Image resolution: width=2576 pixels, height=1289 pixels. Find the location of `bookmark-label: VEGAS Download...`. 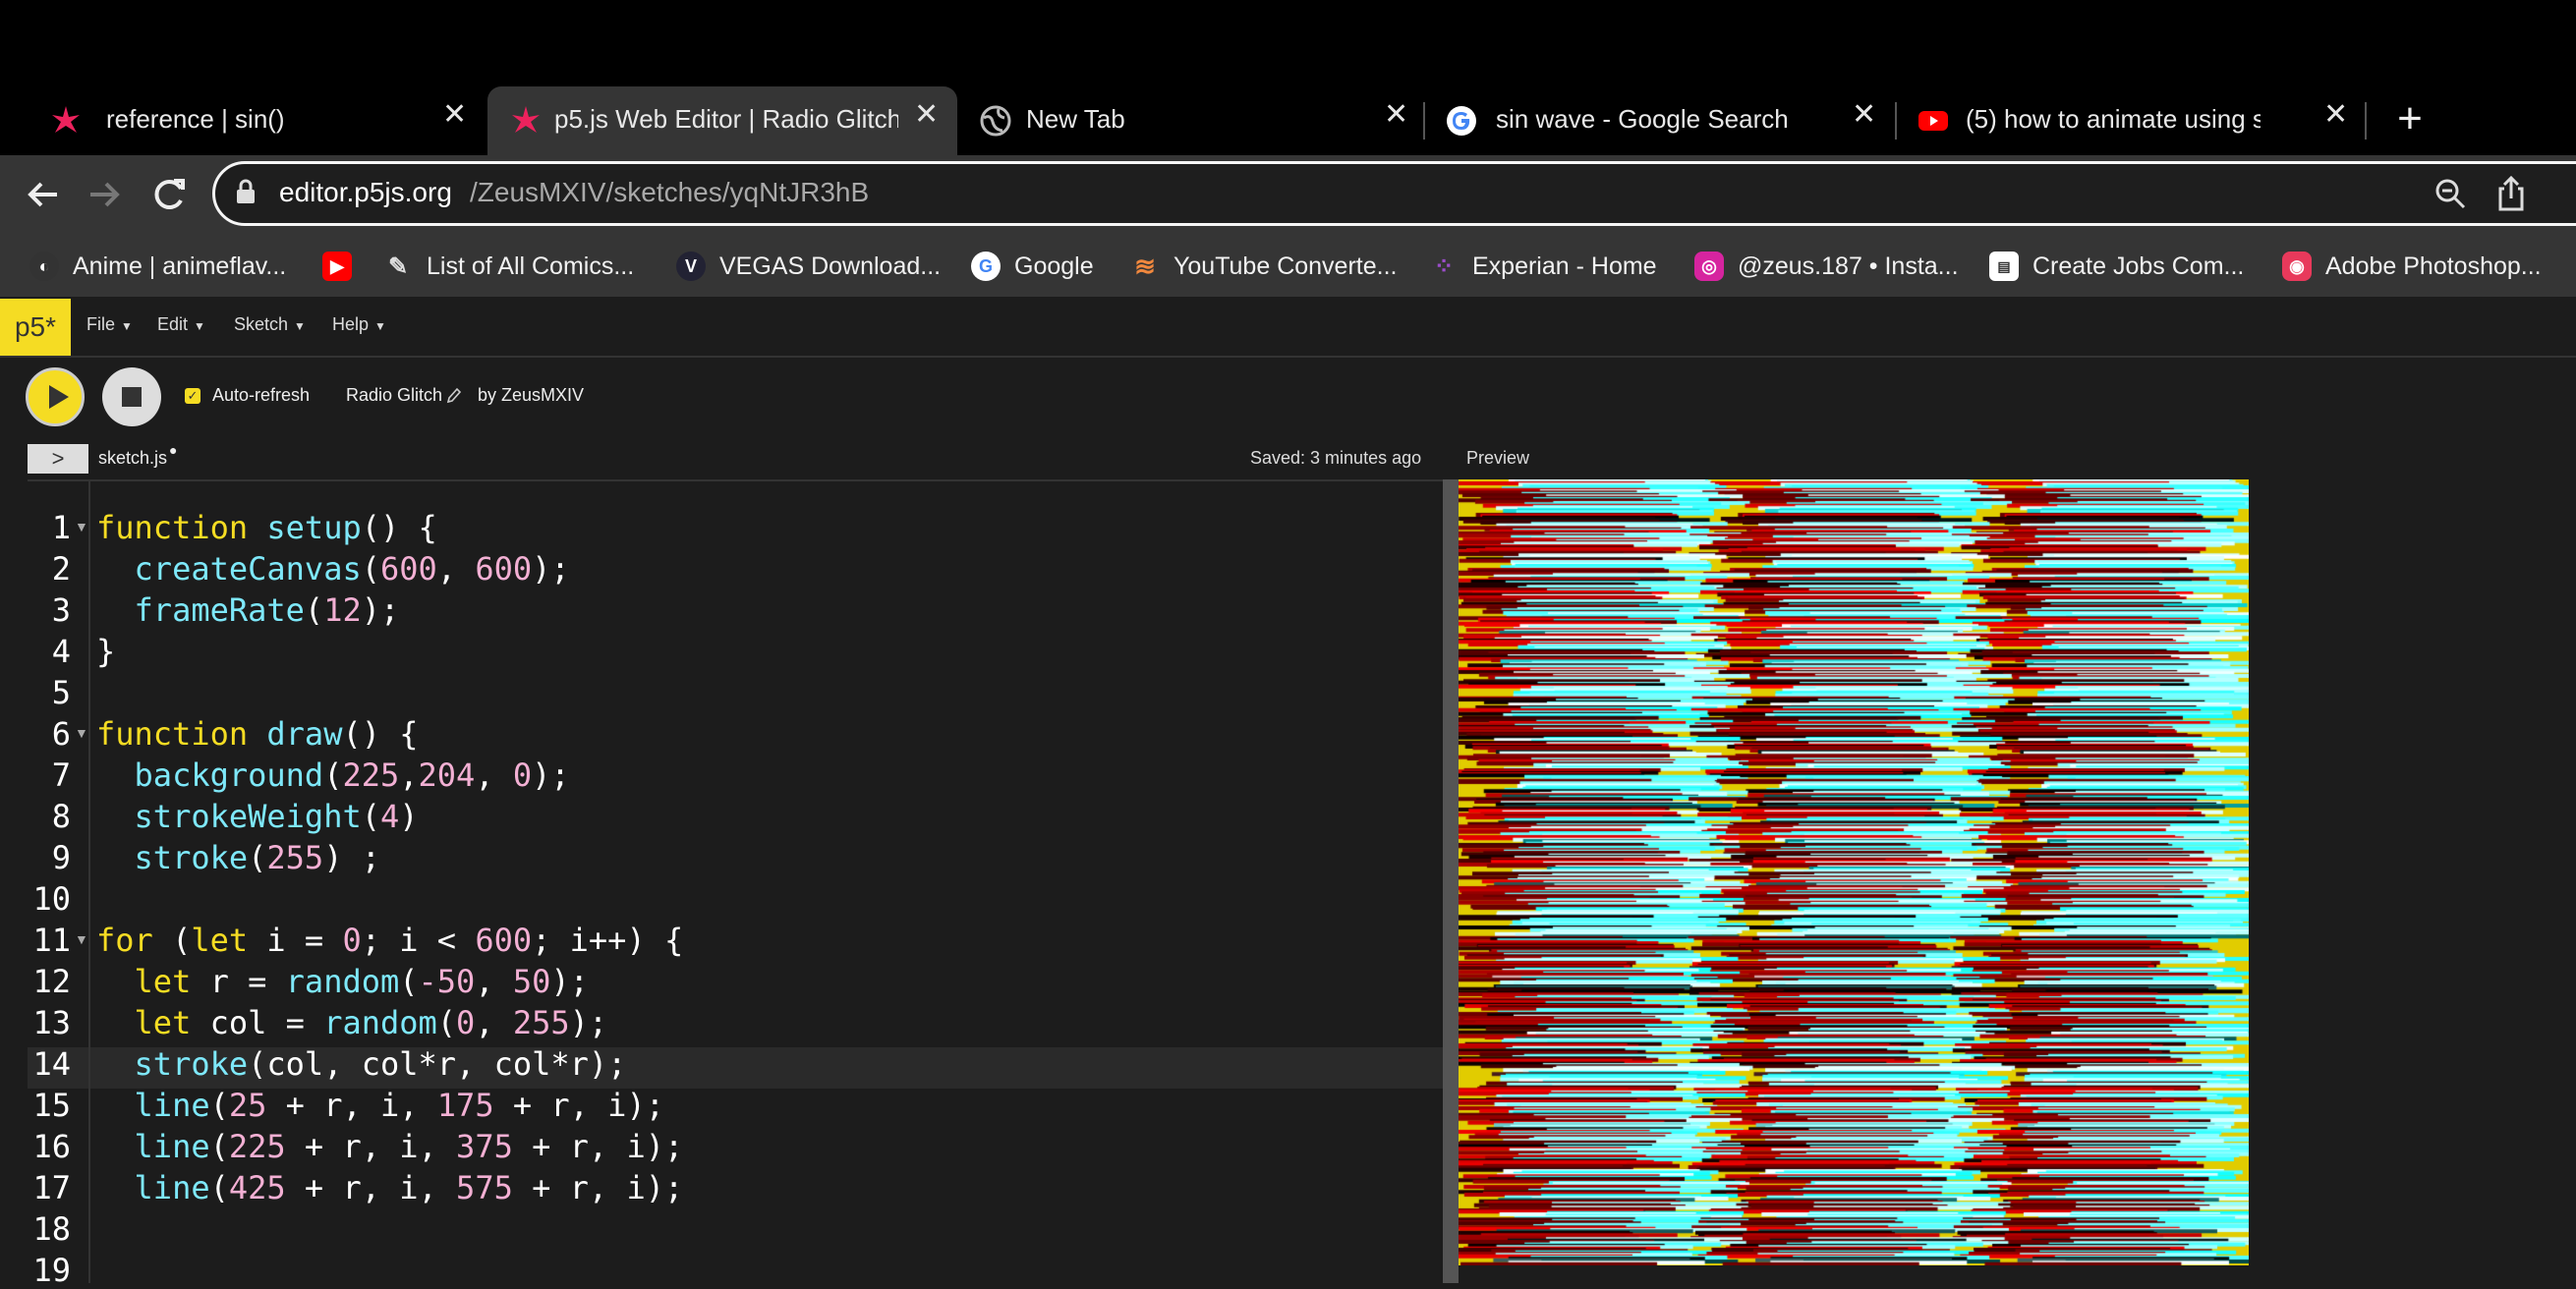

bookmark-label: VEGAS Download... is located at coordinates (831, 266).